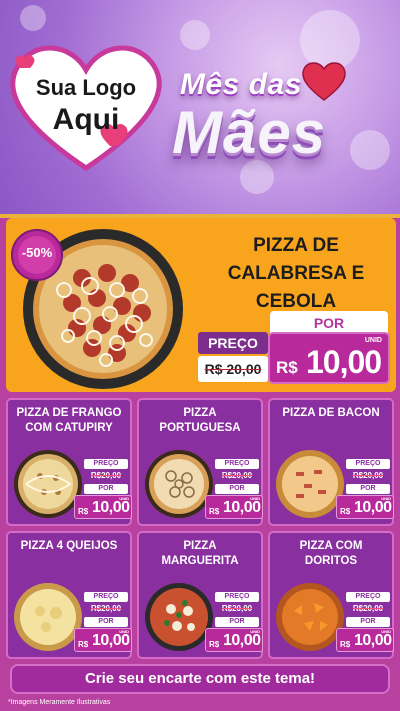 This screenshot has width=400, height=711. I want to click on card-title-line: PIZZA 4 QUEIJOS, so click(69, 546).